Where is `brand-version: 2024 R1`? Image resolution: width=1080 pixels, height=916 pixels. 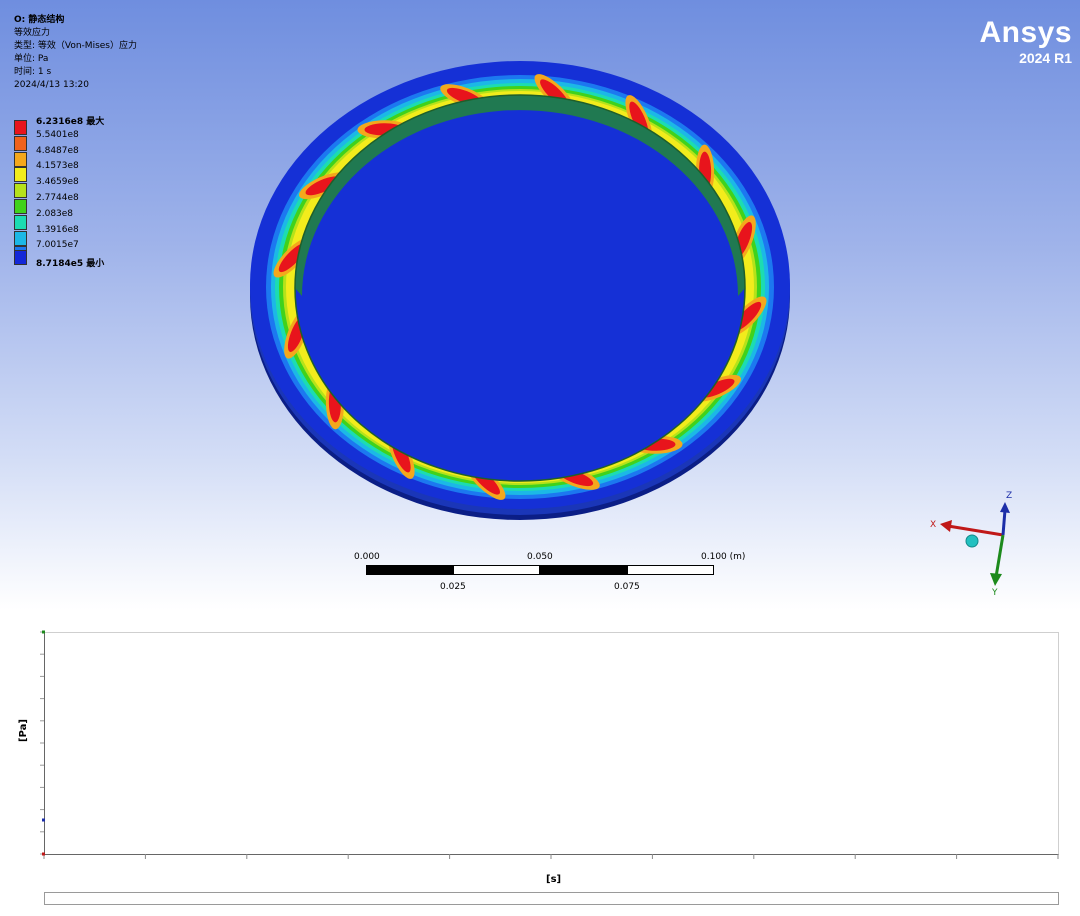 brand-version: 2024 R1 is located at coordinates (1045, 58).